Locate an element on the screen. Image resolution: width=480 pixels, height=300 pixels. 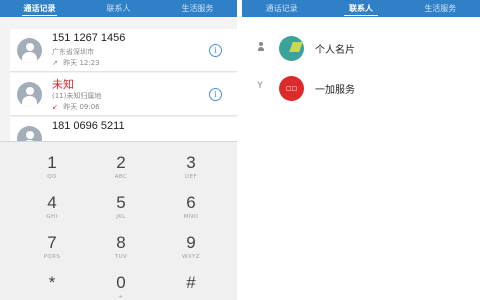
call-number: 181 0696 5211 is located at coordinates (88, 126).